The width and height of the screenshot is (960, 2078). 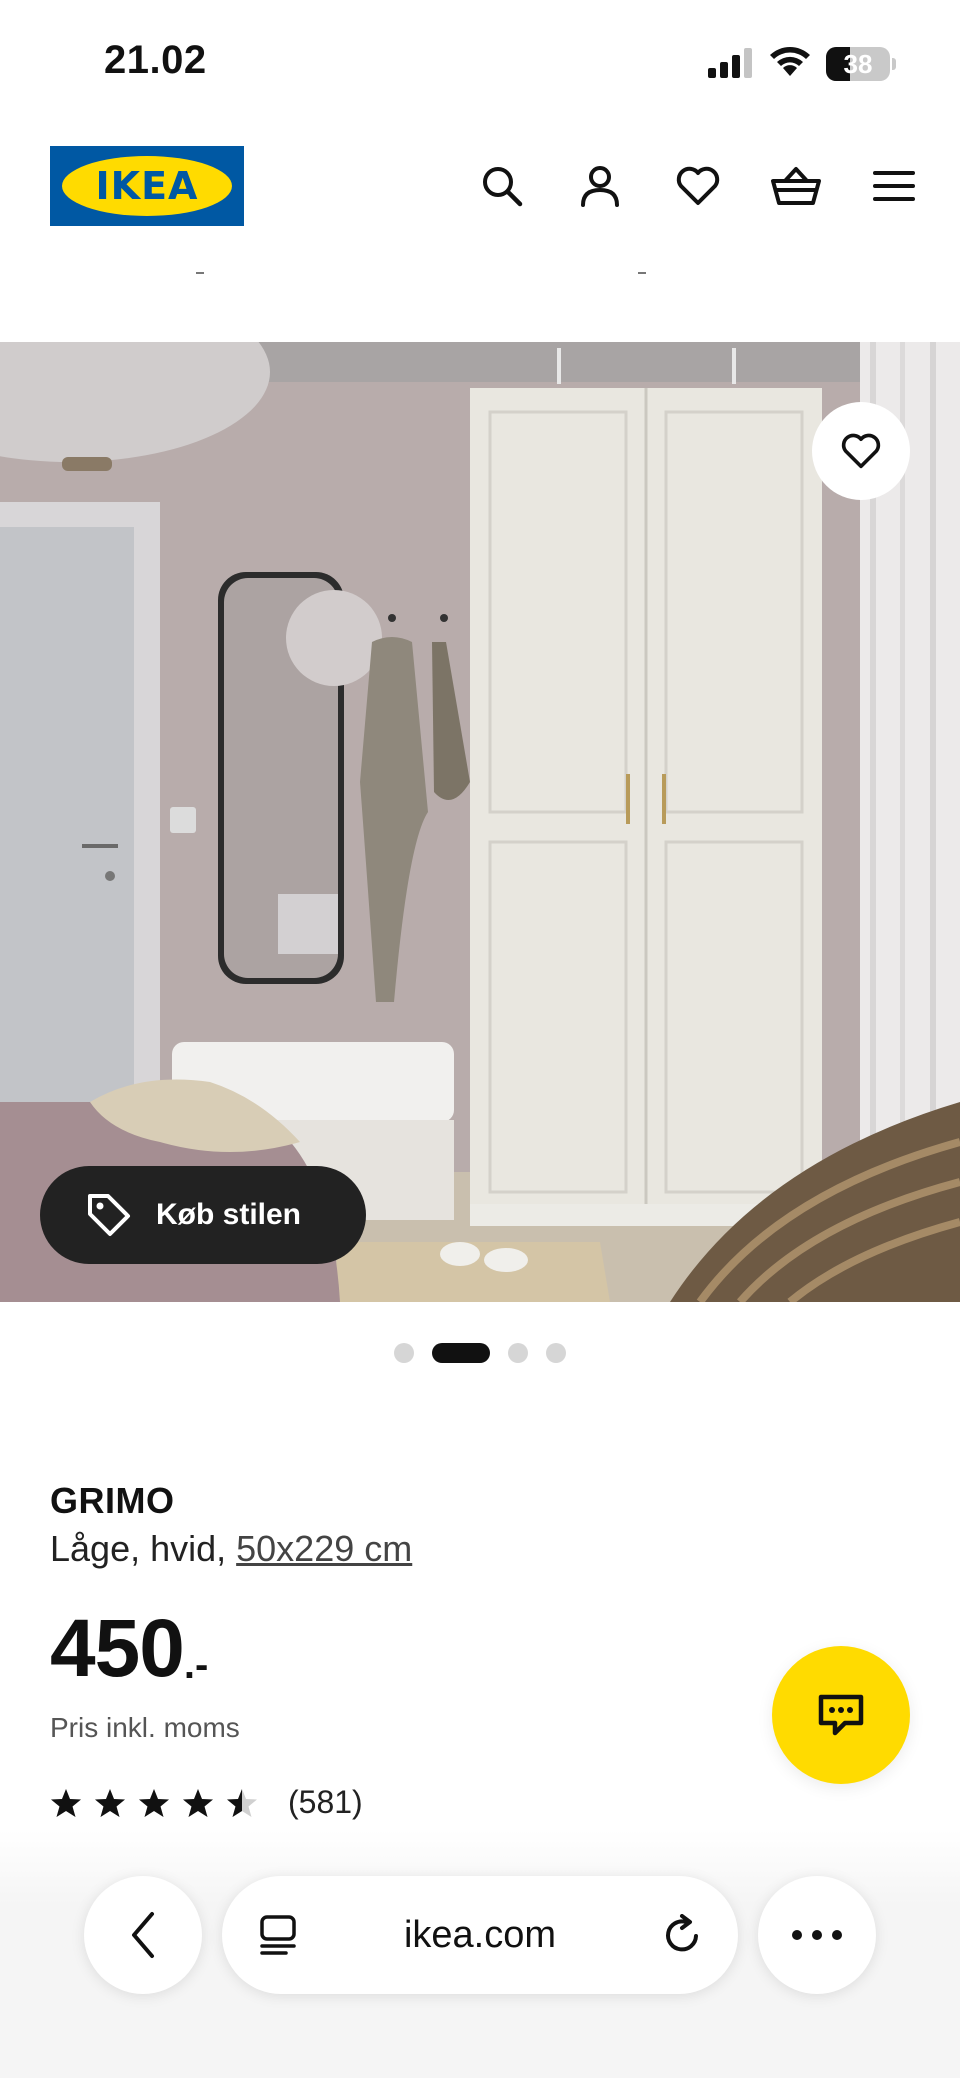 I want to click on product-name: GRIMO, so click(x=112, y=1500).